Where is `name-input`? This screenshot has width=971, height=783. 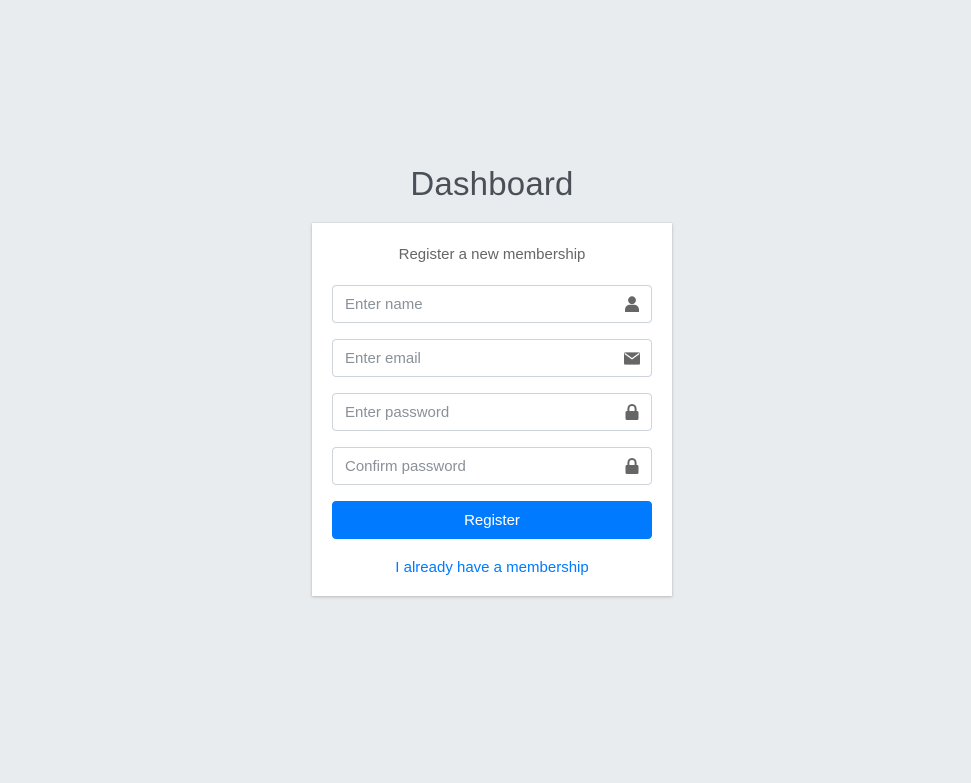 name-input is located at coordinates (492, 304).